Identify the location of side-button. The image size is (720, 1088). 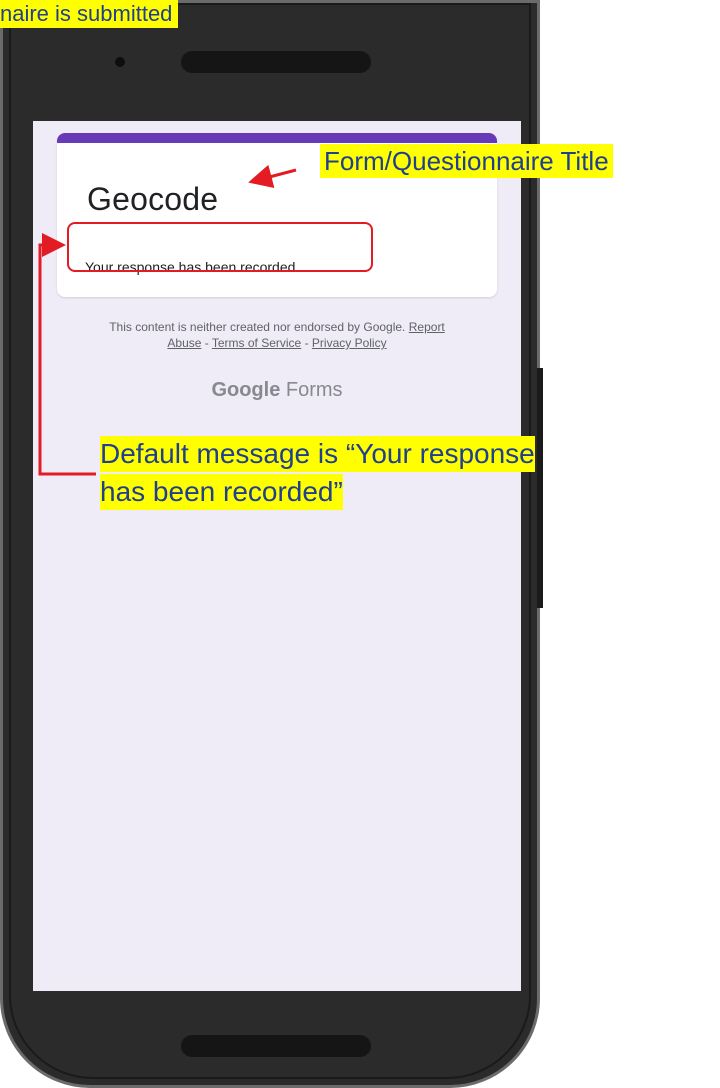
(540, 488).